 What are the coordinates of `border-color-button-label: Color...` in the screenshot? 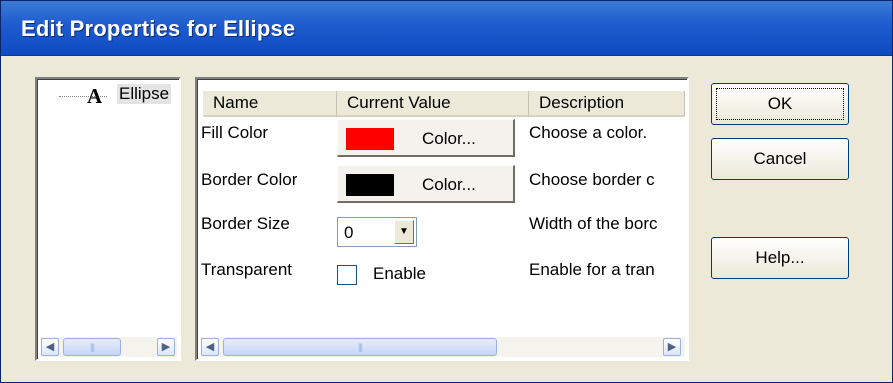 It's located at (449, 184).